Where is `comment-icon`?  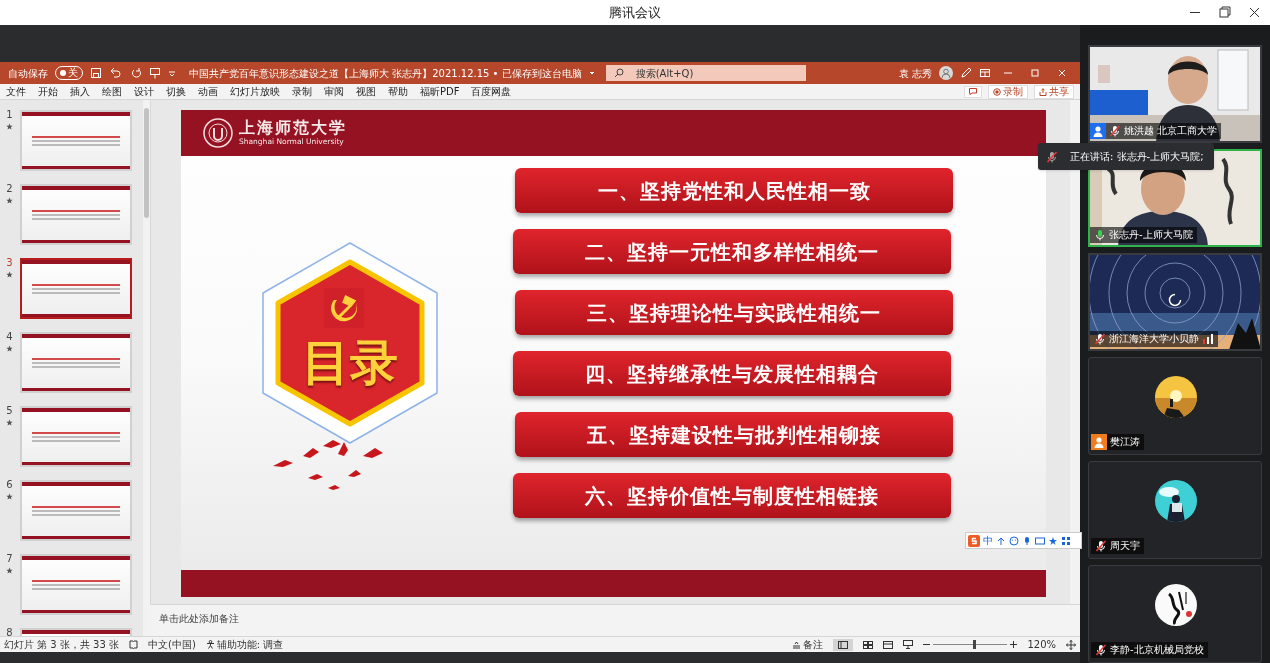 comment-icon is located at coordinates (973, 91).